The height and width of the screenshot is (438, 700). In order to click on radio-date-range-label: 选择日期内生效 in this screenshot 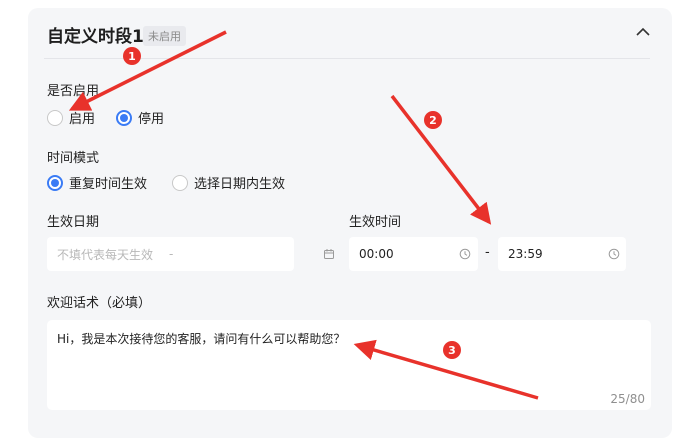, I will do `click(240, 184)`.